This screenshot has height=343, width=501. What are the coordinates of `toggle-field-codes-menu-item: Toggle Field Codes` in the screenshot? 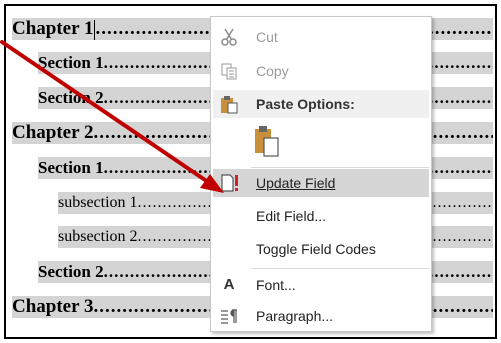 It's located at (321, 249).